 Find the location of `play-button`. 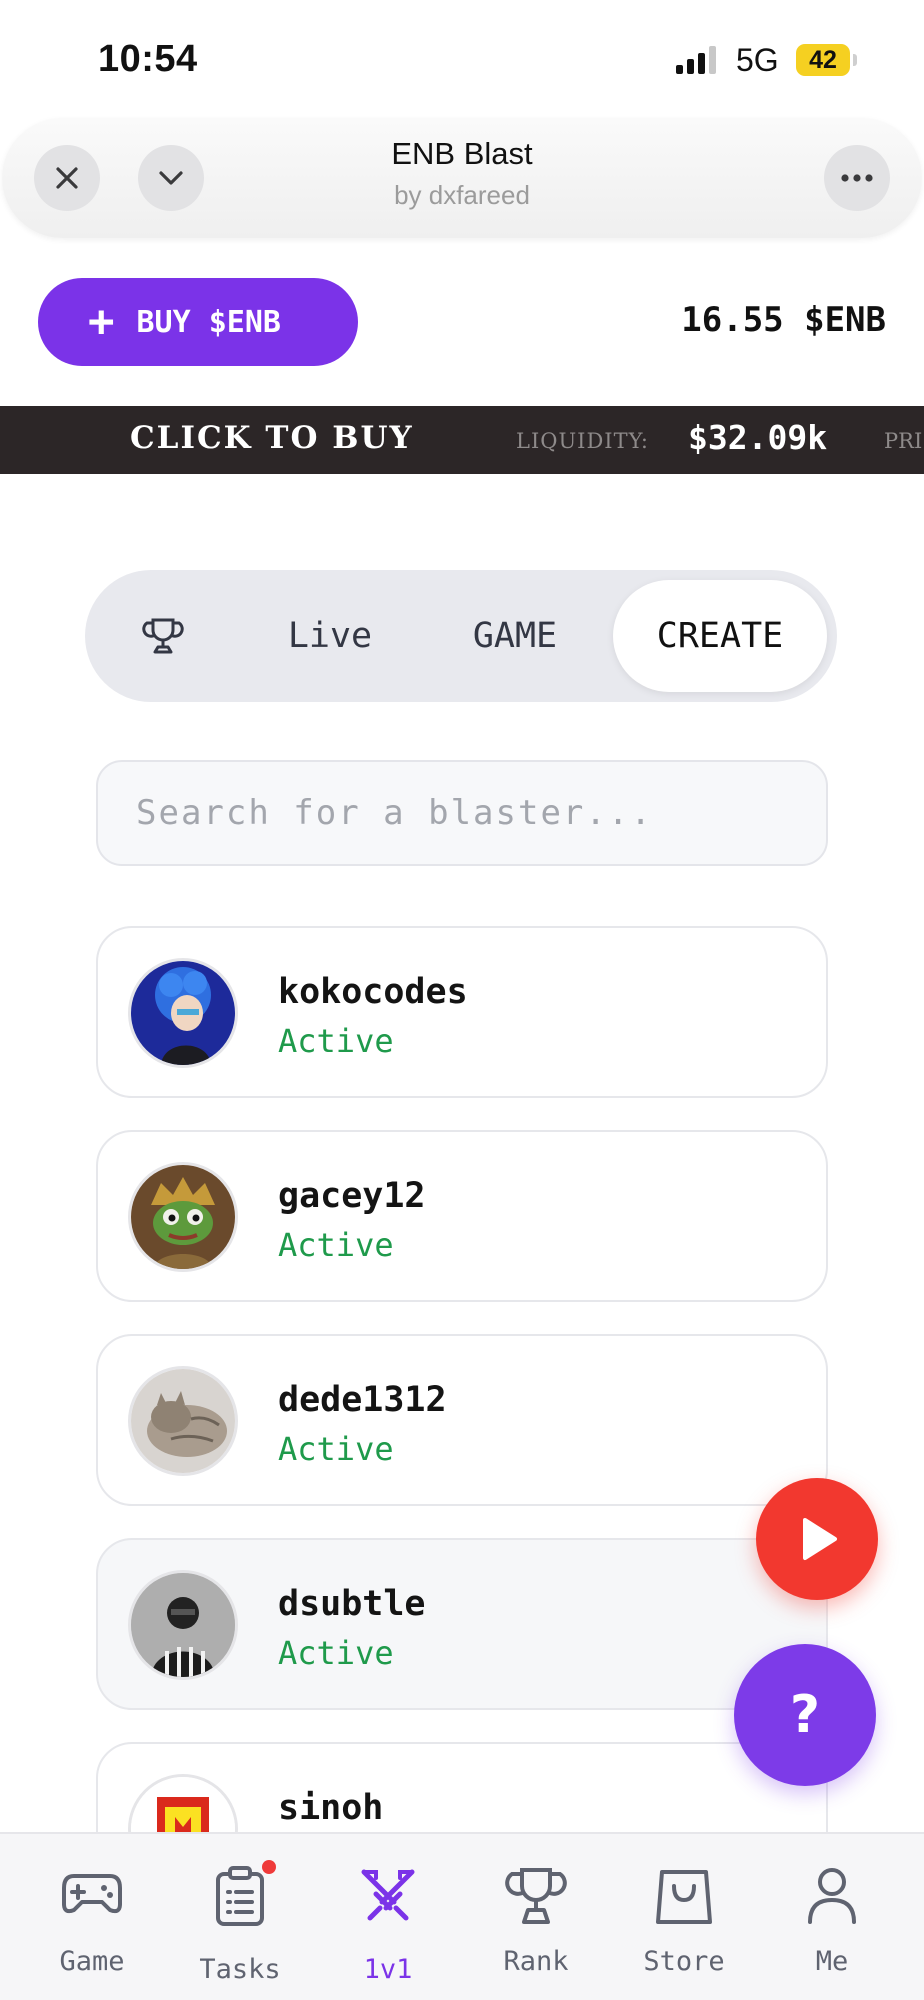

play-button is located at coordinates (817, 1539).